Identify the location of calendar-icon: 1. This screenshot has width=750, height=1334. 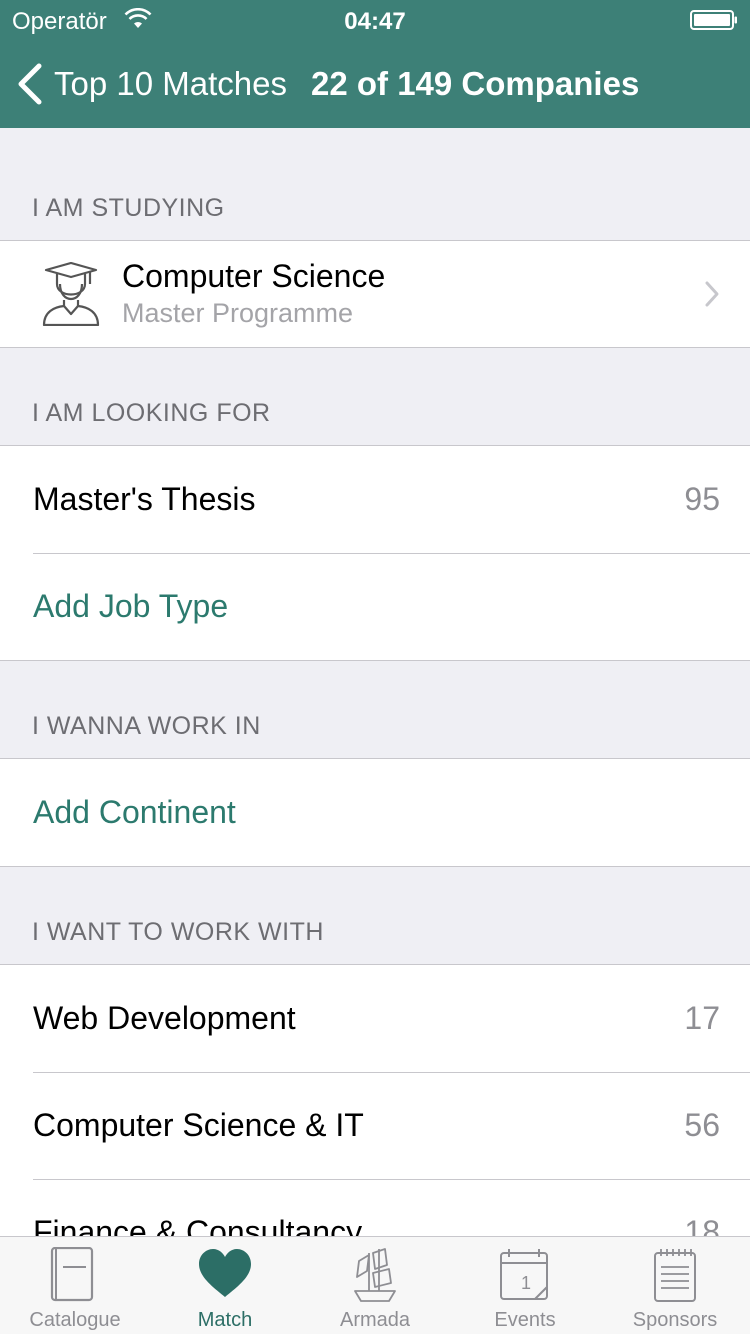
(524, 1274).